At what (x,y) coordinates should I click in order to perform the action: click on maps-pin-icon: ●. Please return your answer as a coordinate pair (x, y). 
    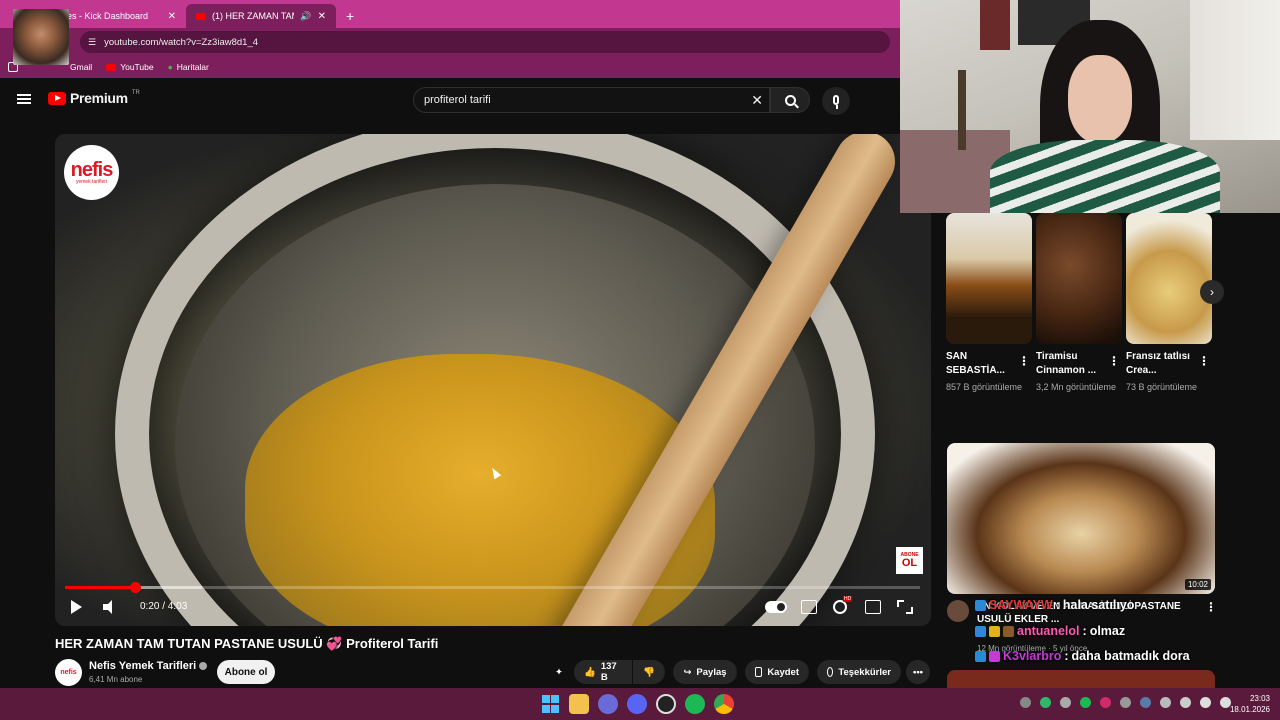
    Looking at the image, I should click on (170, 67).